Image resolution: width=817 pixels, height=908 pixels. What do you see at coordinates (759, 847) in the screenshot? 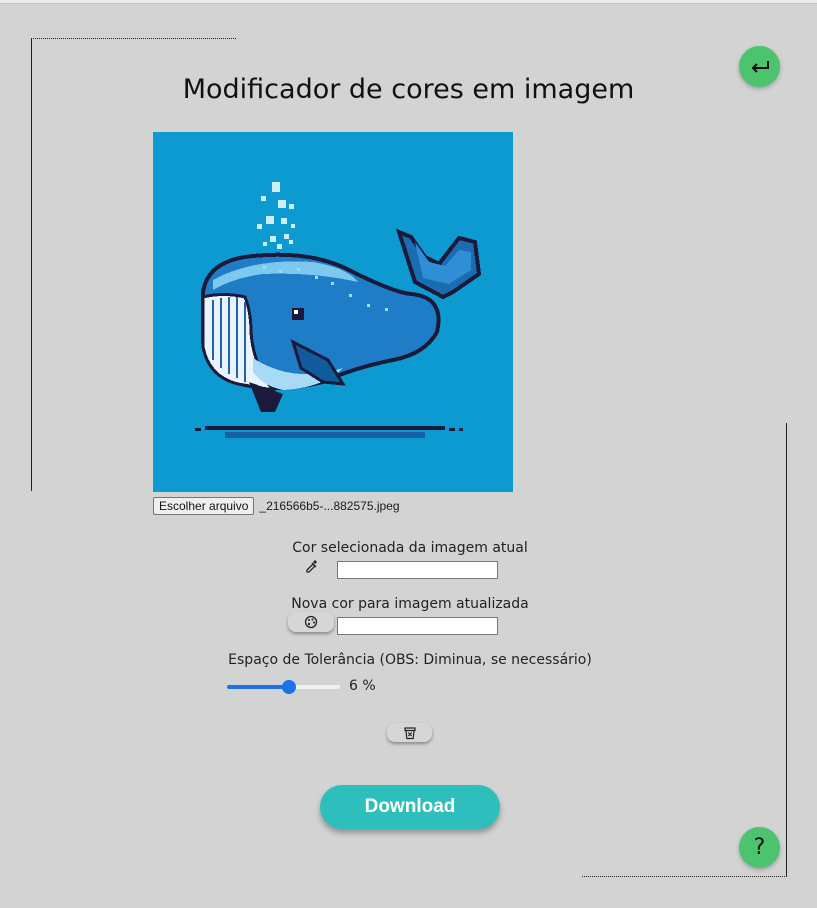
I see `help-button: ?` at bounding box center [759, 847].